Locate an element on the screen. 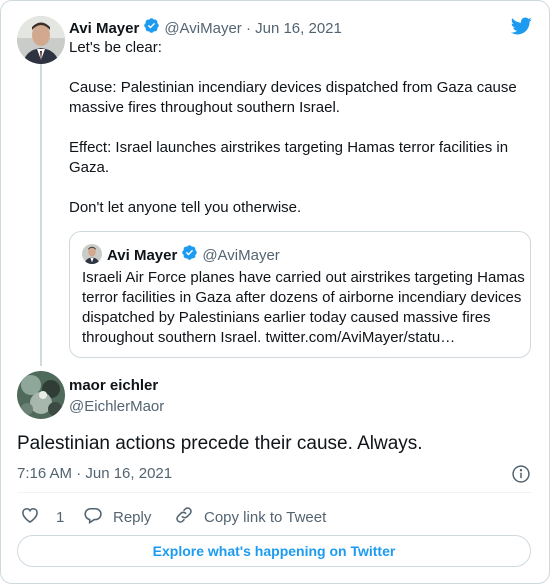 The image size is (550, 584). info-icon is located at coordinates (521, 476).